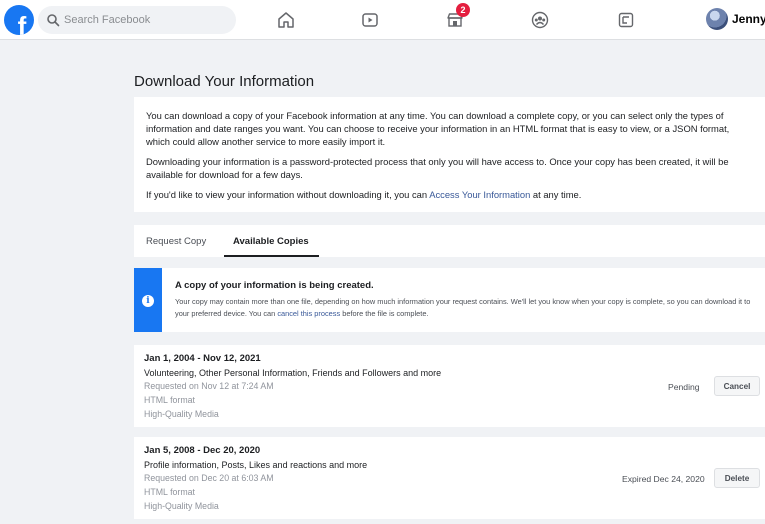  Describe the element at coordinates (479, 194) in the screenshot. I see `access-your-information-link: Access Your Information` at that location.